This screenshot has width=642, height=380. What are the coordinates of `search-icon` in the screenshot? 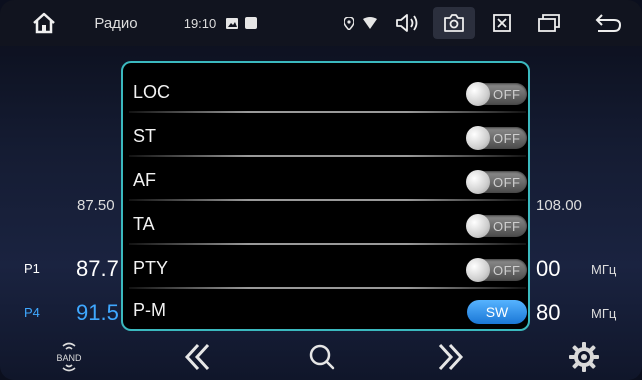 It's located at (322, 357).